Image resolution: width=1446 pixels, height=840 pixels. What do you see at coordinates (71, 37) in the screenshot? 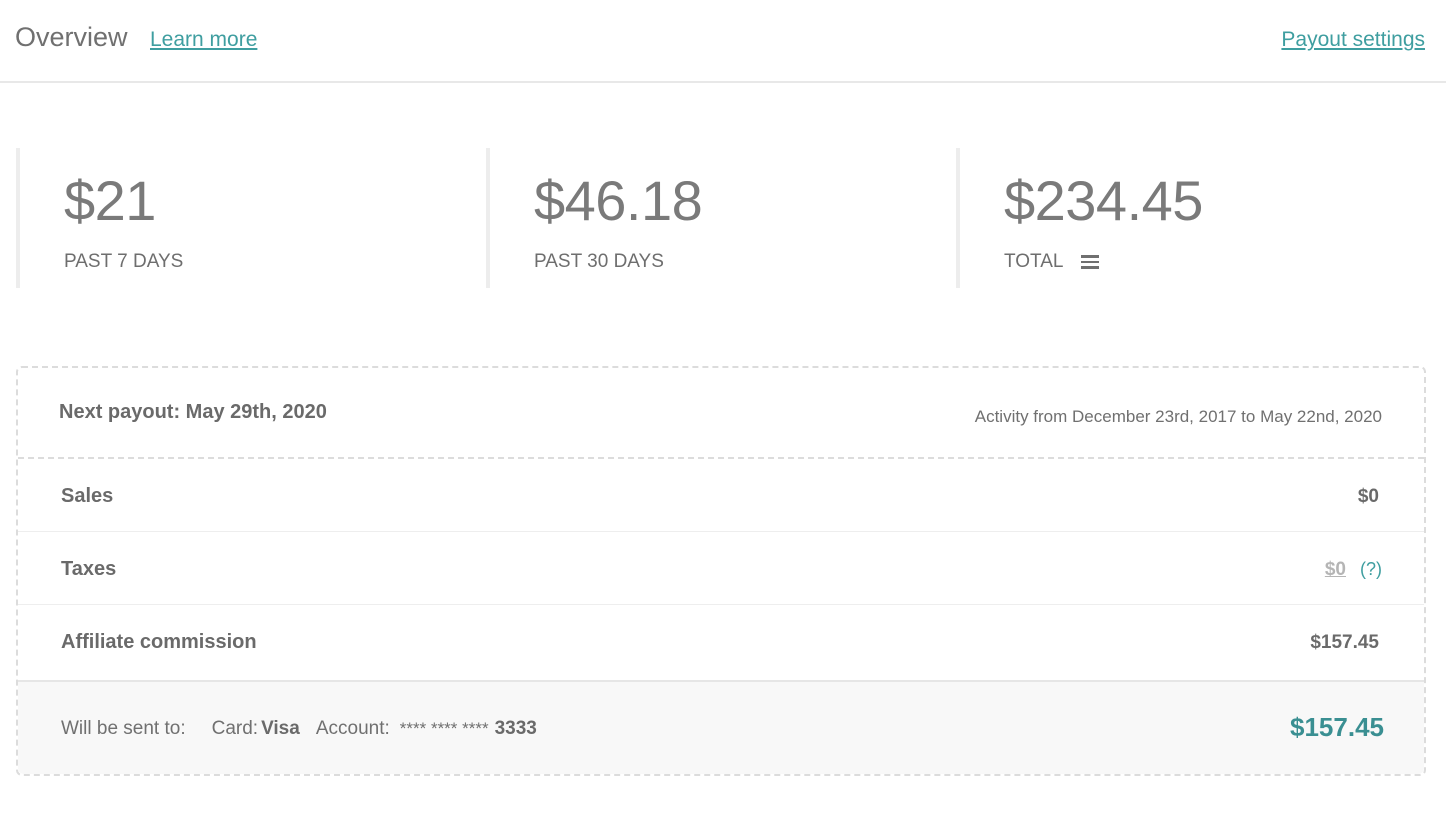
I see `page-title: Overview` at bounding box center [71, 37].